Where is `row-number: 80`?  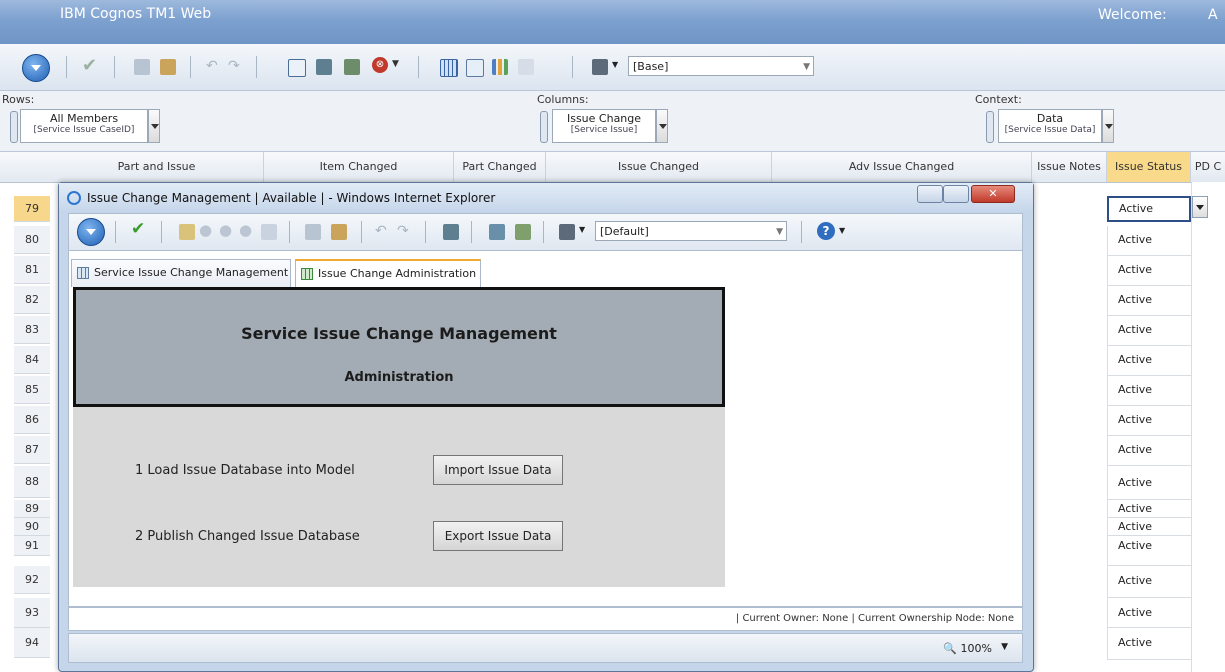 row-number: 80 is located at coordinates (32, 240).